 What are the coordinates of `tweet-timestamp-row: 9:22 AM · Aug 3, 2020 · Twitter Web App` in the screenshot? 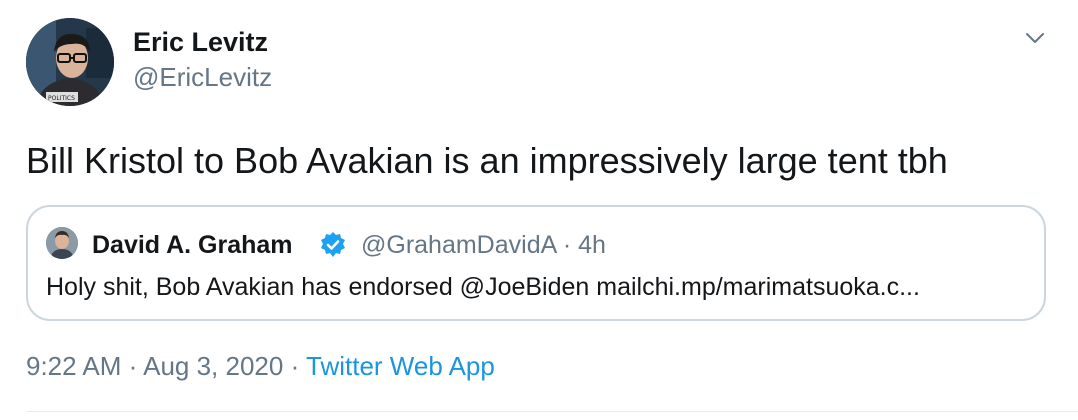 It's located at (260, 366).